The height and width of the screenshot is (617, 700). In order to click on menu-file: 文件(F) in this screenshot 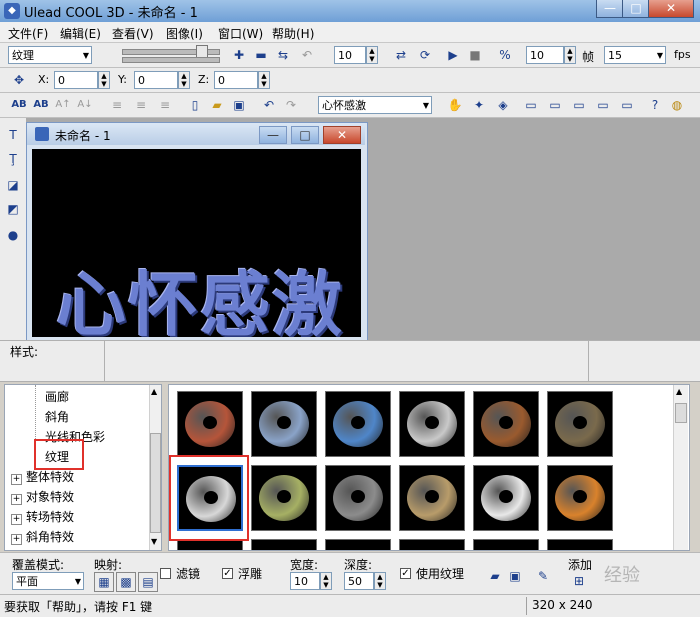, I will do `click(28, 33)`.